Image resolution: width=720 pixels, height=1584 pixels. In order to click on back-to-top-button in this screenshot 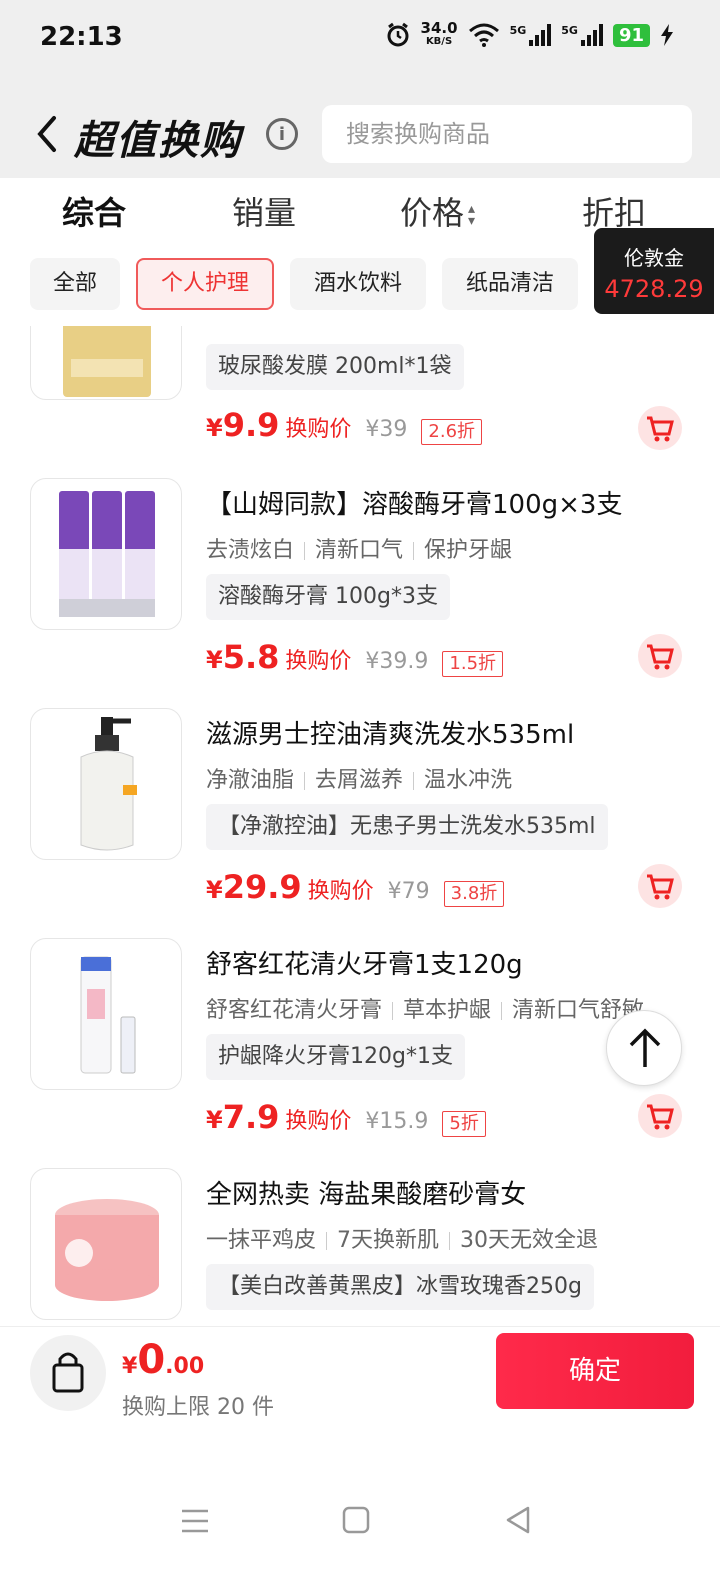, I will do `click(644, 1048)`.